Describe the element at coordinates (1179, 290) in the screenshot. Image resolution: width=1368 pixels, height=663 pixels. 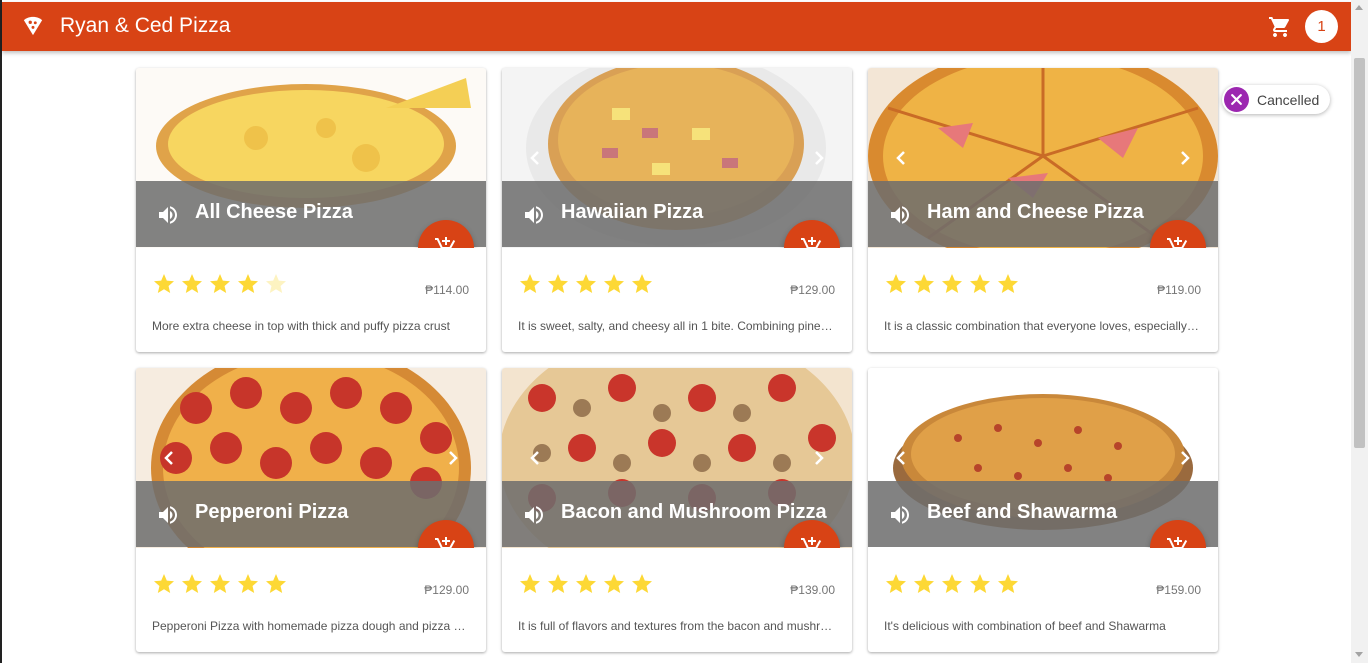
I see `product-price: ₱119.00` at that location.